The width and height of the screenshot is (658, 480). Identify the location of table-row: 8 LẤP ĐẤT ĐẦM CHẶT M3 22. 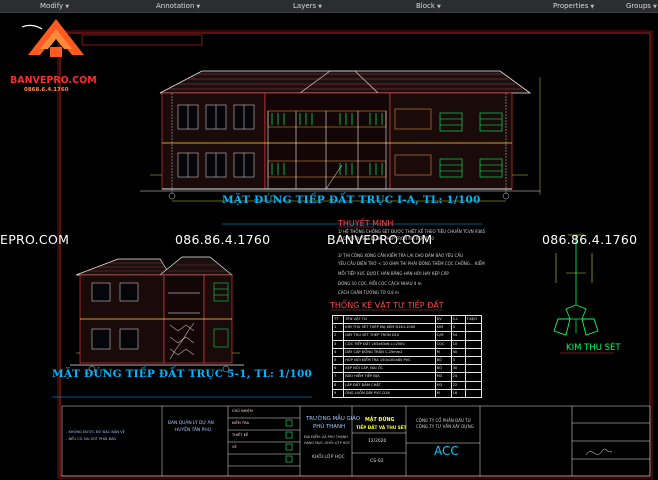
(407, 385).